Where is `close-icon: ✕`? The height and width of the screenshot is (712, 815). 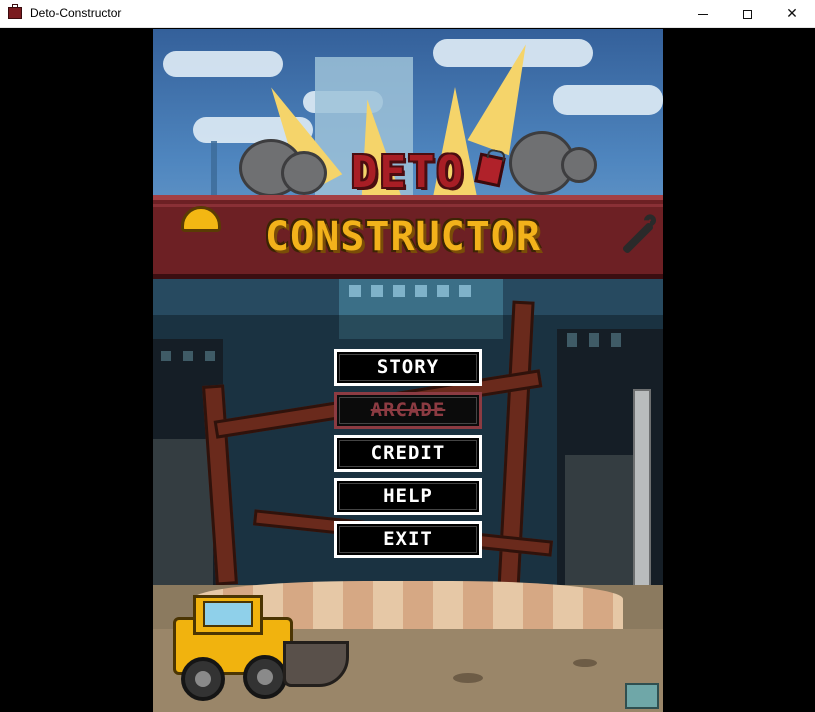
close-icon: ✕ is located at coordinates (792, 14).